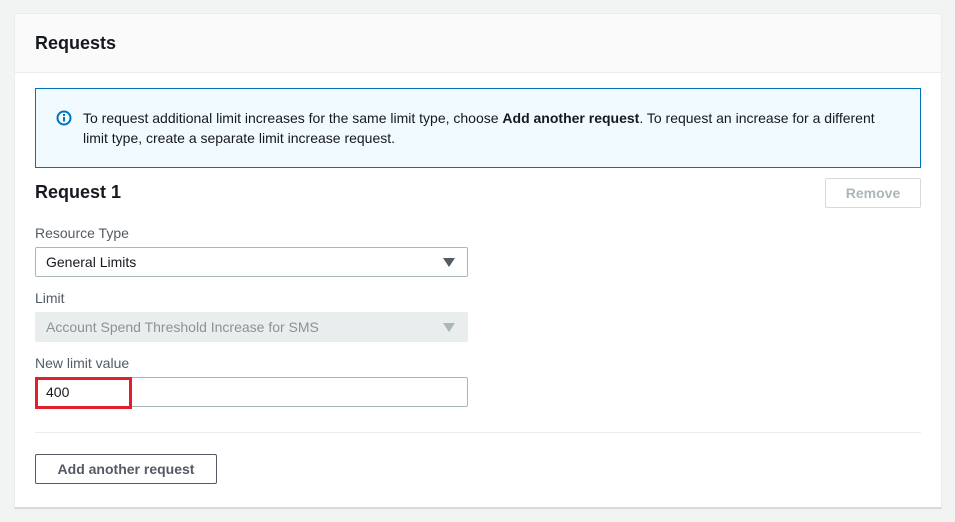 Image resolution: width=955 pixels, height=522 pixels. What do you see at coordinates (91, 262) in the screenshot?
I see `resource-type-value: General Limits` at bounding box center [91, 262].